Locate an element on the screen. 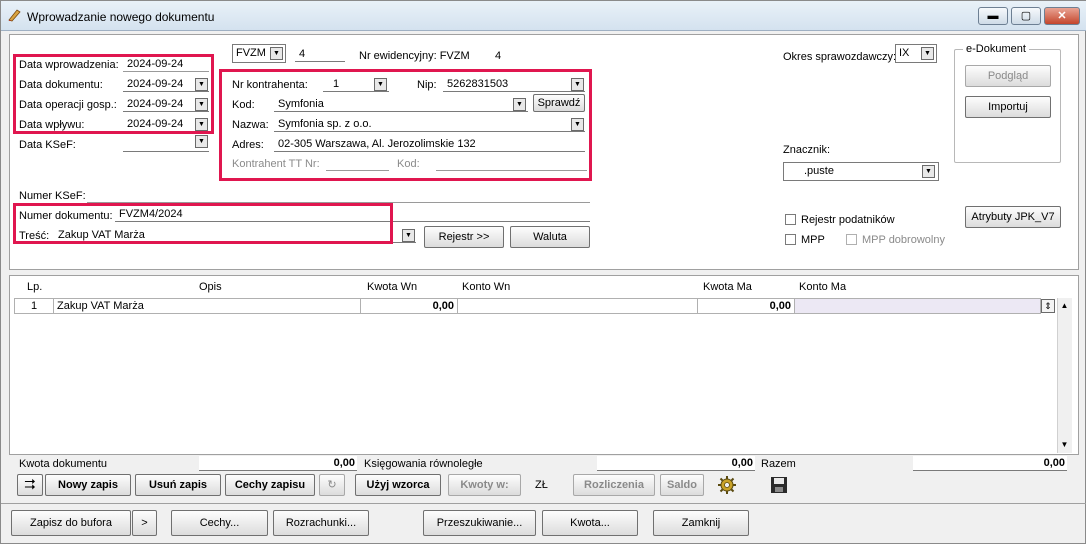  cechy-zapisu-button: Cechy zapisu is located at coordinates (270, 485).